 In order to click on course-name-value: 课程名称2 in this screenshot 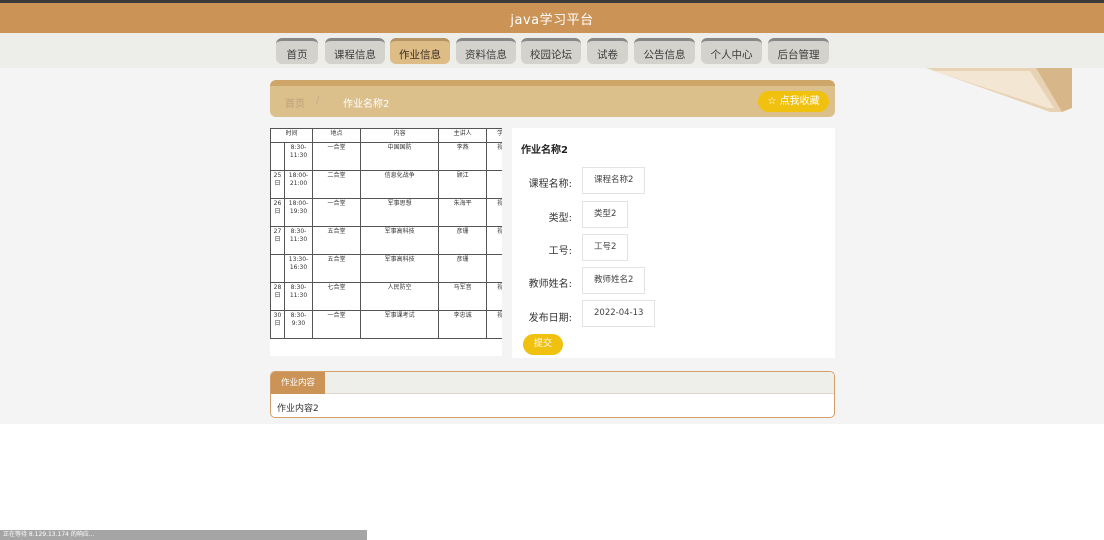, I will do `click(614, 180)`.